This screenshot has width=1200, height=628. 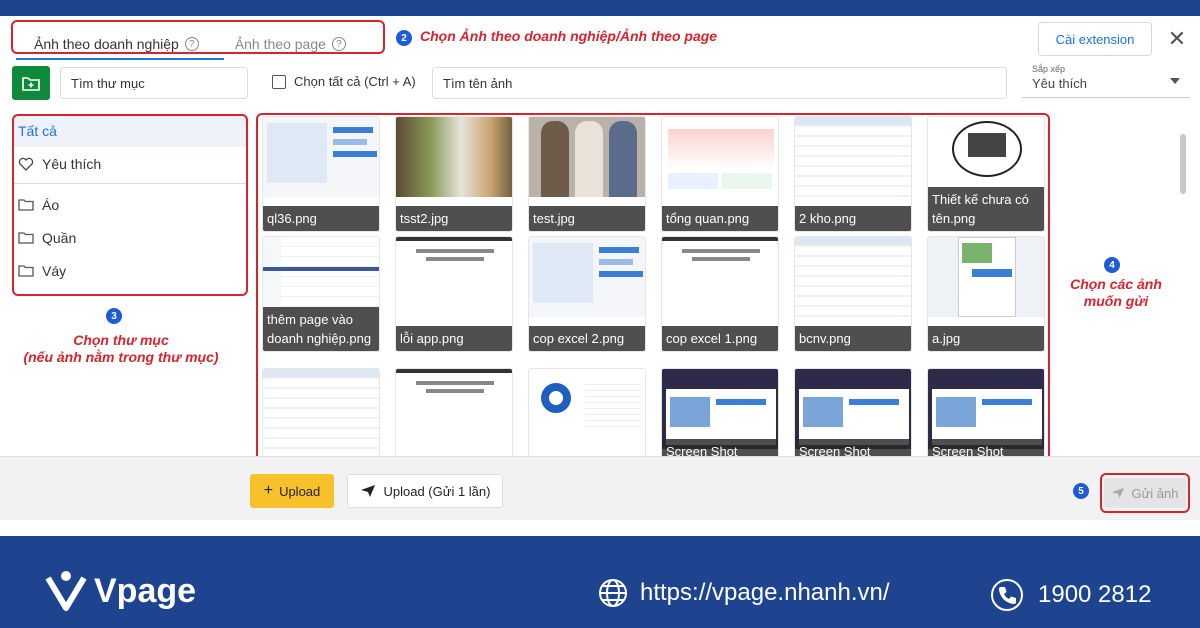 I want to click on annotation-text-3: Chọn thư mục (nếu ảnh nằm trong thư mục), so click(x=121, y=349).